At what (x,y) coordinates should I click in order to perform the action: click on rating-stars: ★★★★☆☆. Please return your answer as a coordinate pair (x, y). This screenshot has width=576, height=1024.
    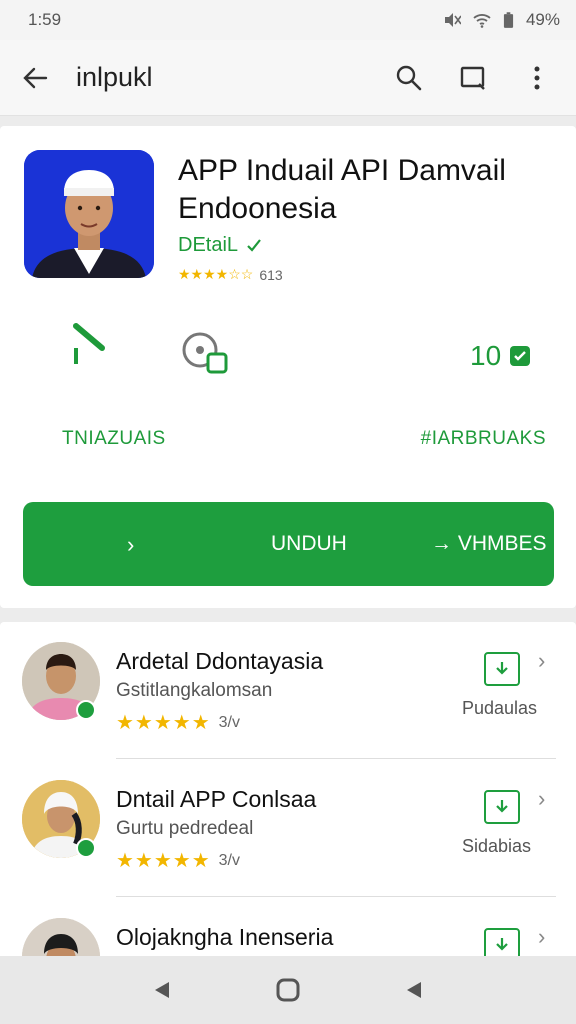
    Looking at the image, I should click on (216, 274).